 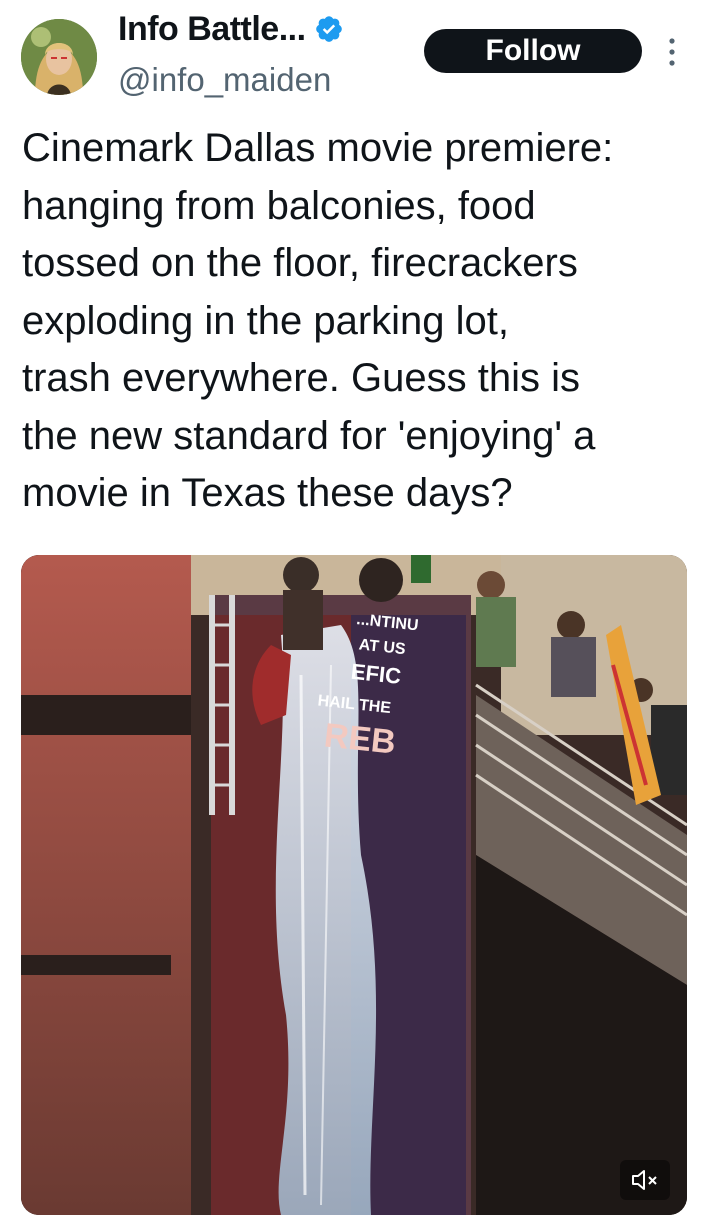 What do you see at coordinates (224, 80) in the screenshot?
I see `author-handle: @info_maiden` at bounding box center [224, 80].